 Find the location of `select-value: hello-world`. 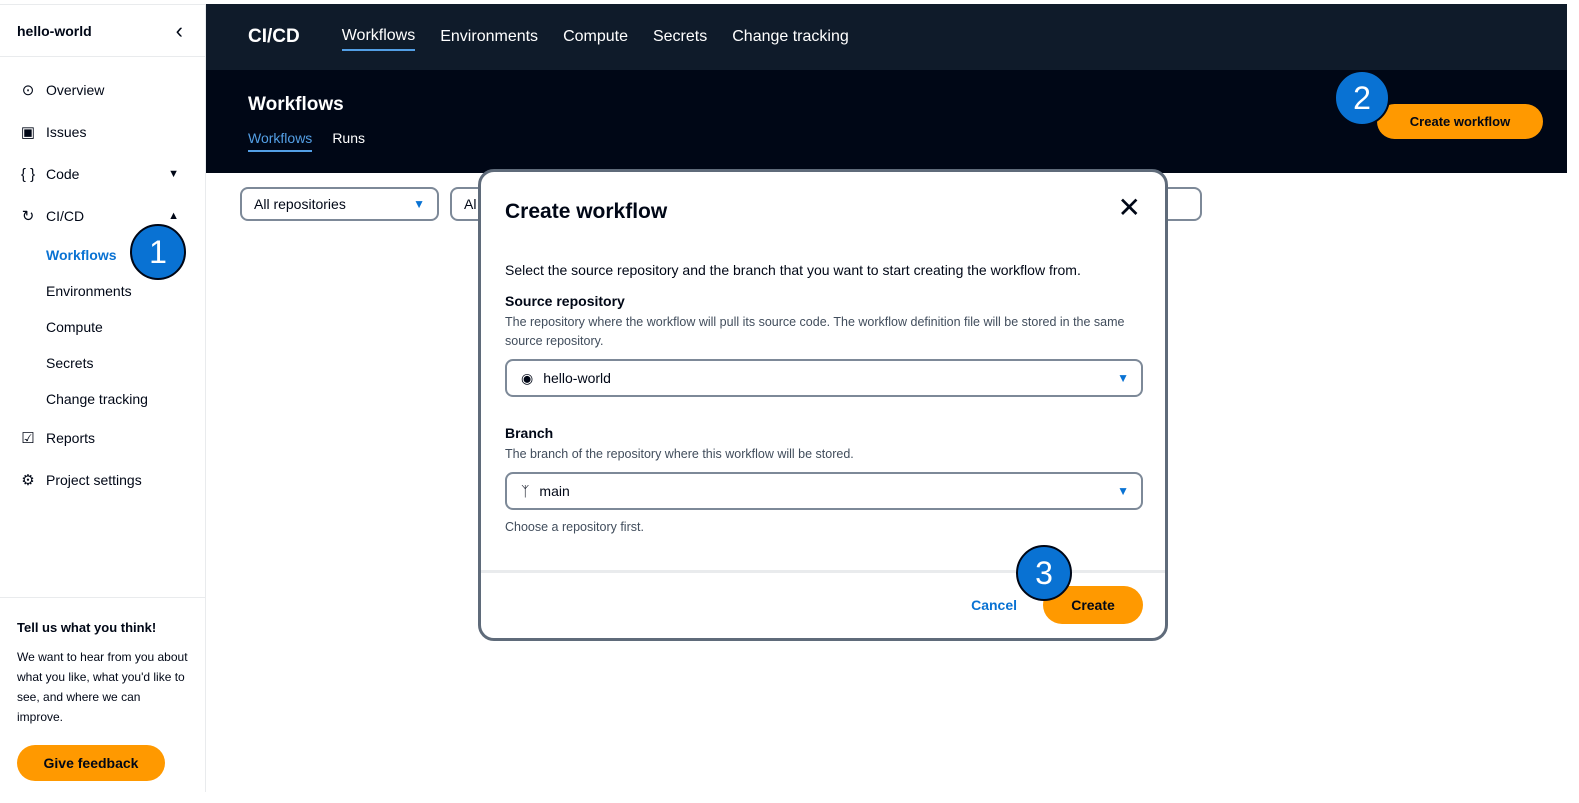

select-value: hello-world is located at coordinates (577, 378).